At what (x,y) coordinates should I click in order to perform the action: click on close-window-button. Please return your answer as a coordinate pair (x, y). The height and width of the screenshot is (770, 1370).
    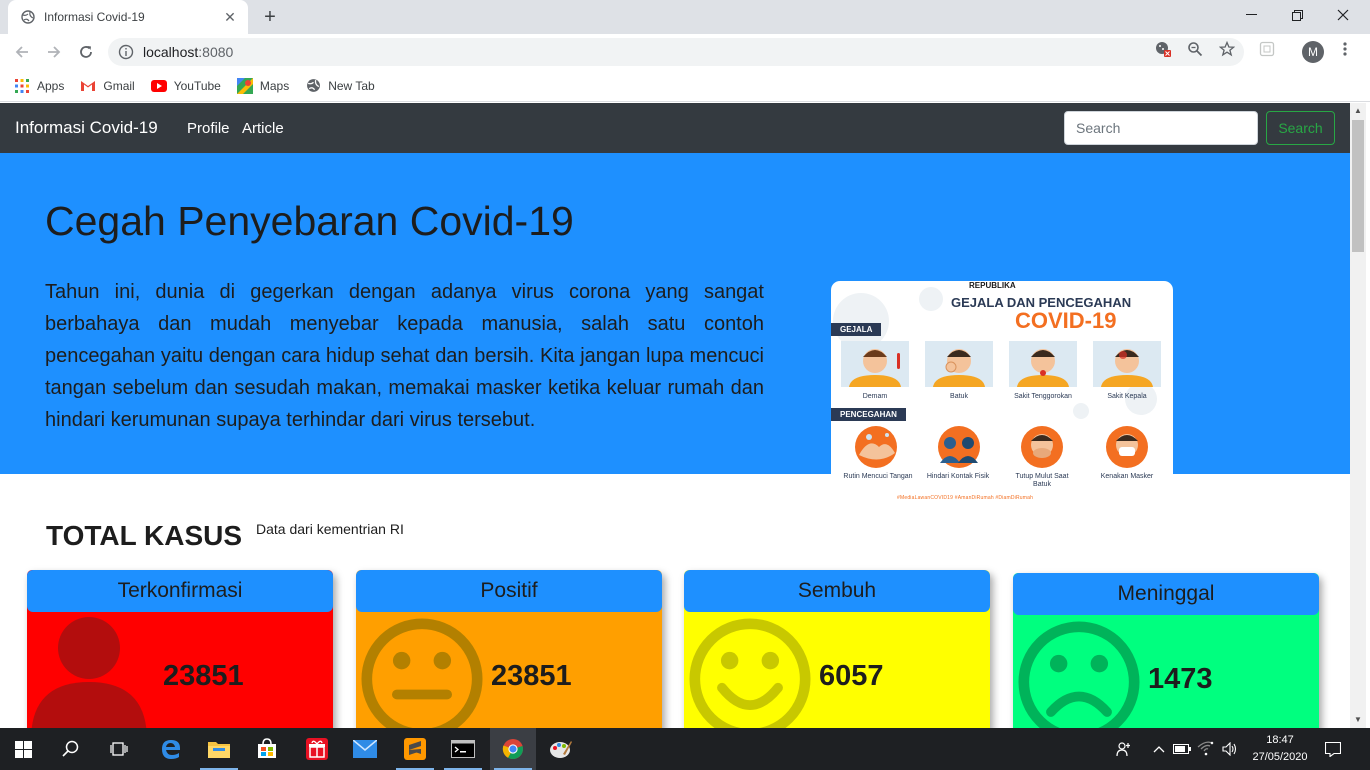
    Looking at the image, I should click on (1343, 15).